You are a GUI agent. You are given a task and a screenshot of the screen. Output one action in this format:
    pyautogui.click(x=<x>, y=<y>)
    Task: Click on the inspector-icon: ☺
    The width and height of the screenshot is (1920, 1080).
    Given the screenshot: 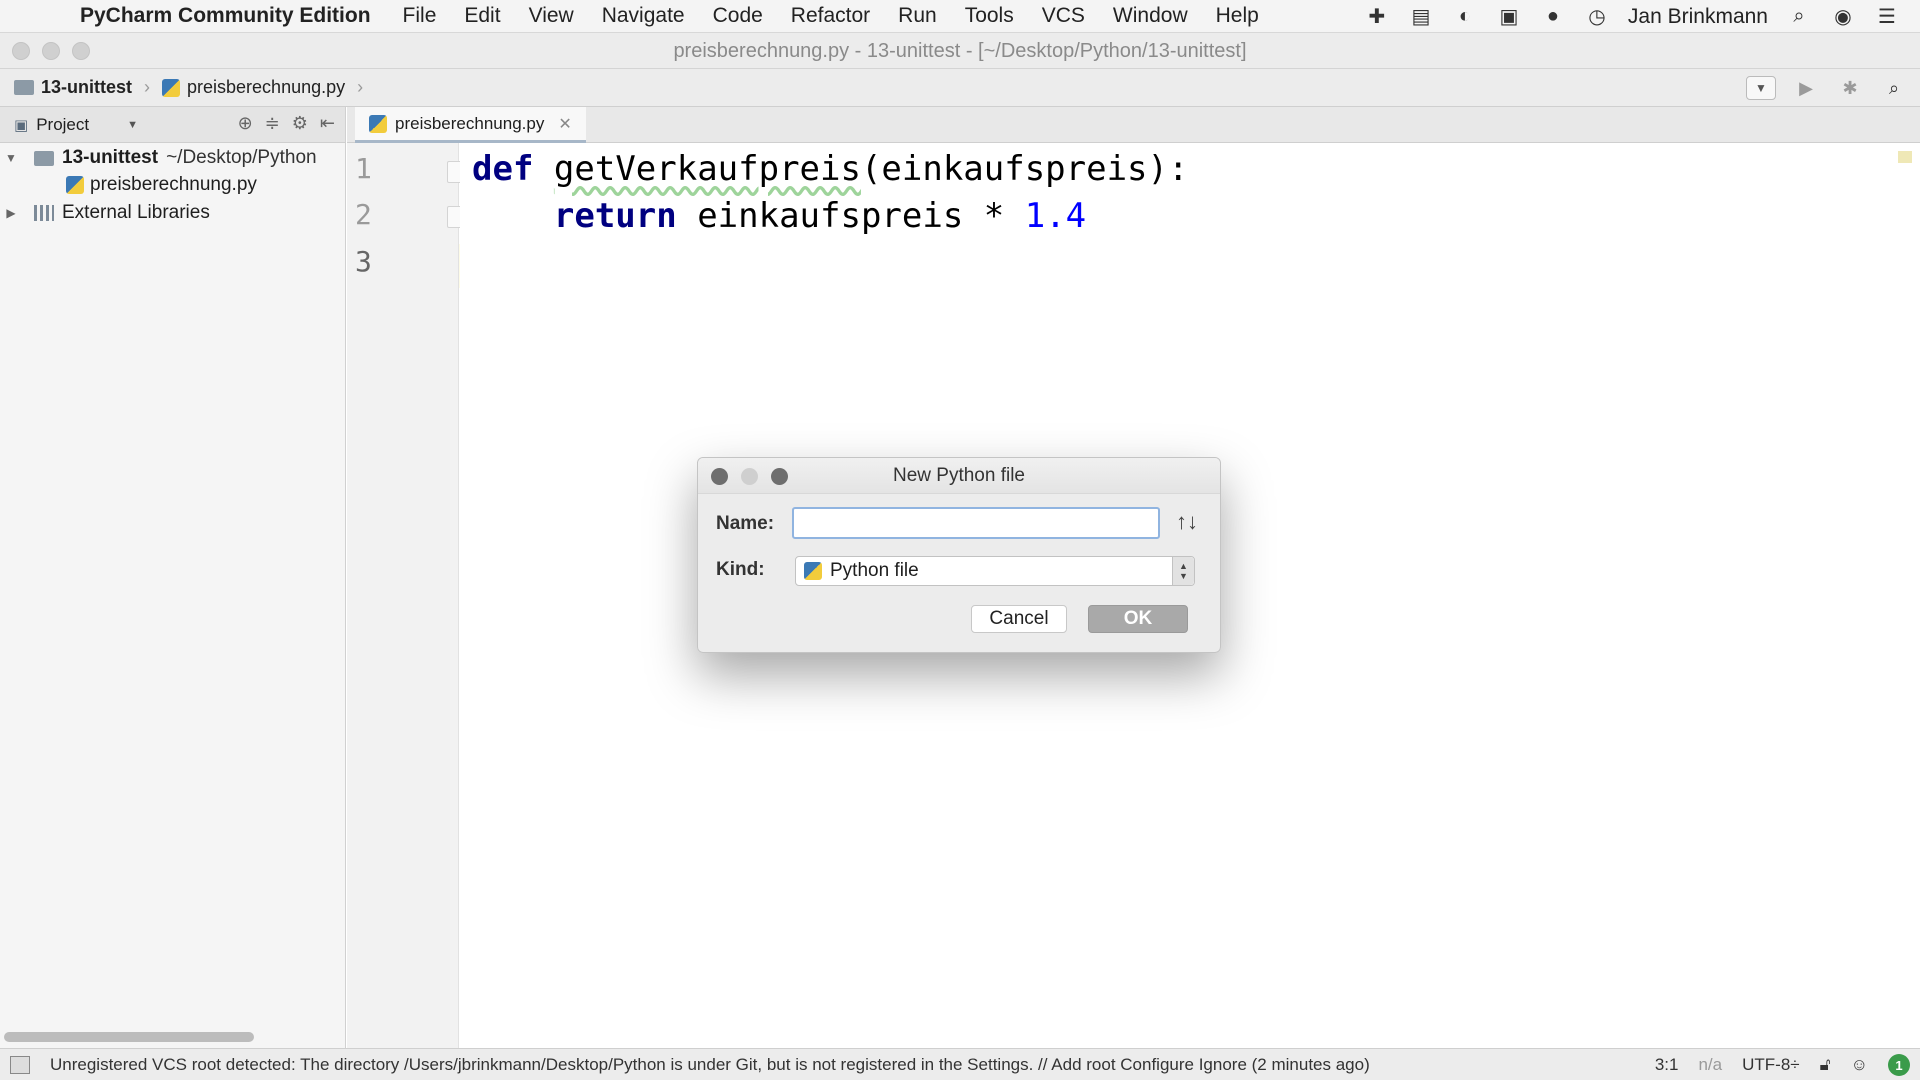 What is the action you would take?
    pyautogui.click(x=1859, y=1065)
    